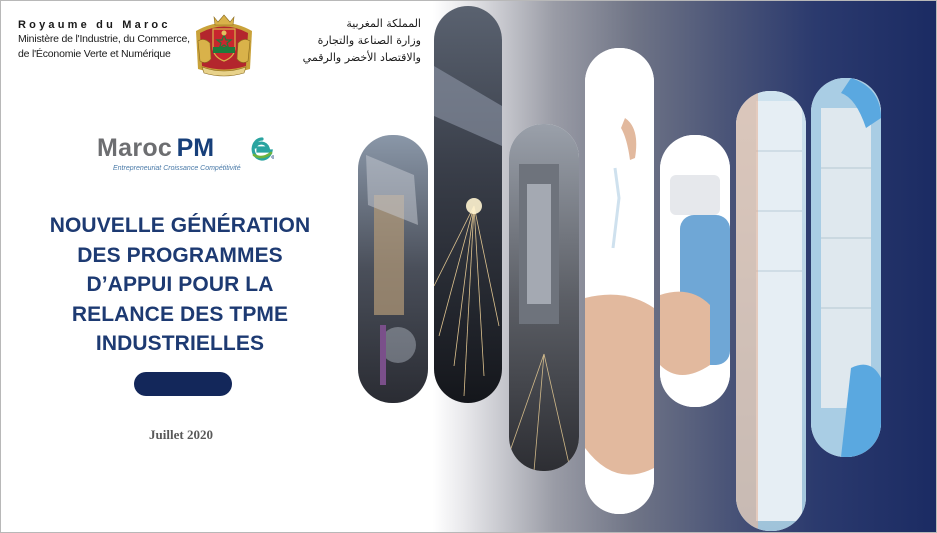  I want to click on ministry-name-arabic-line2: والاقتصاد الأخضر والرقمي, so click(361, 57).